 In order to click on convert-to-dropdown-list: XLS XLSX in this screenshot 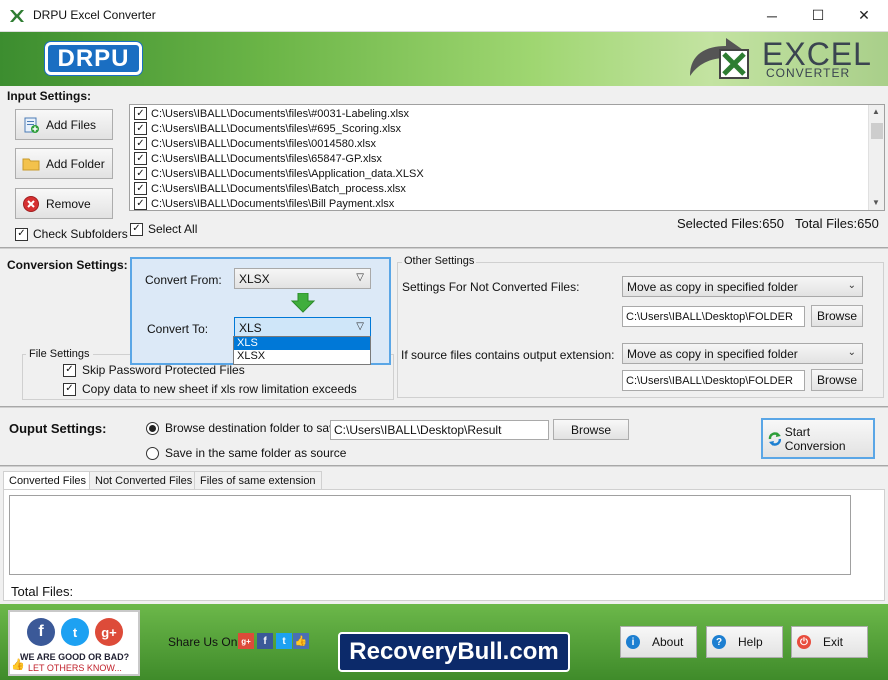, I will do `click(302, 350)`.